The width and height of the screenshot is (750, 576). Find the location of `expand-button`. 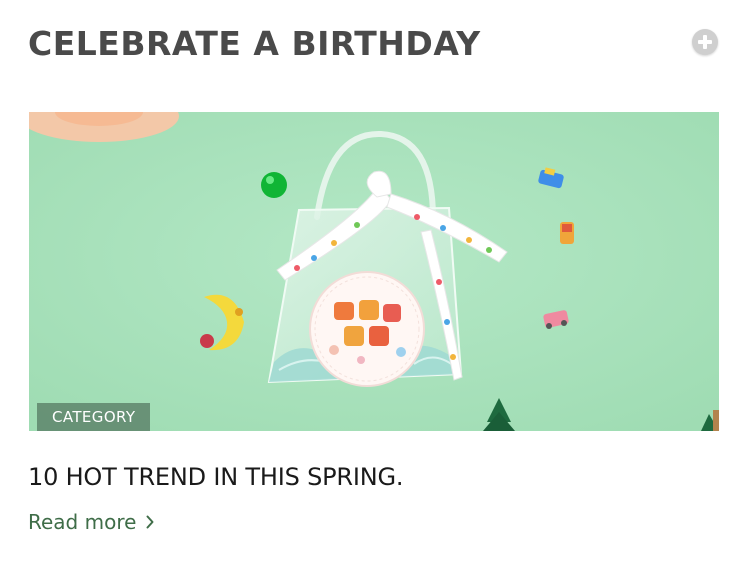

expand-button is located at coordinates (705, 42).